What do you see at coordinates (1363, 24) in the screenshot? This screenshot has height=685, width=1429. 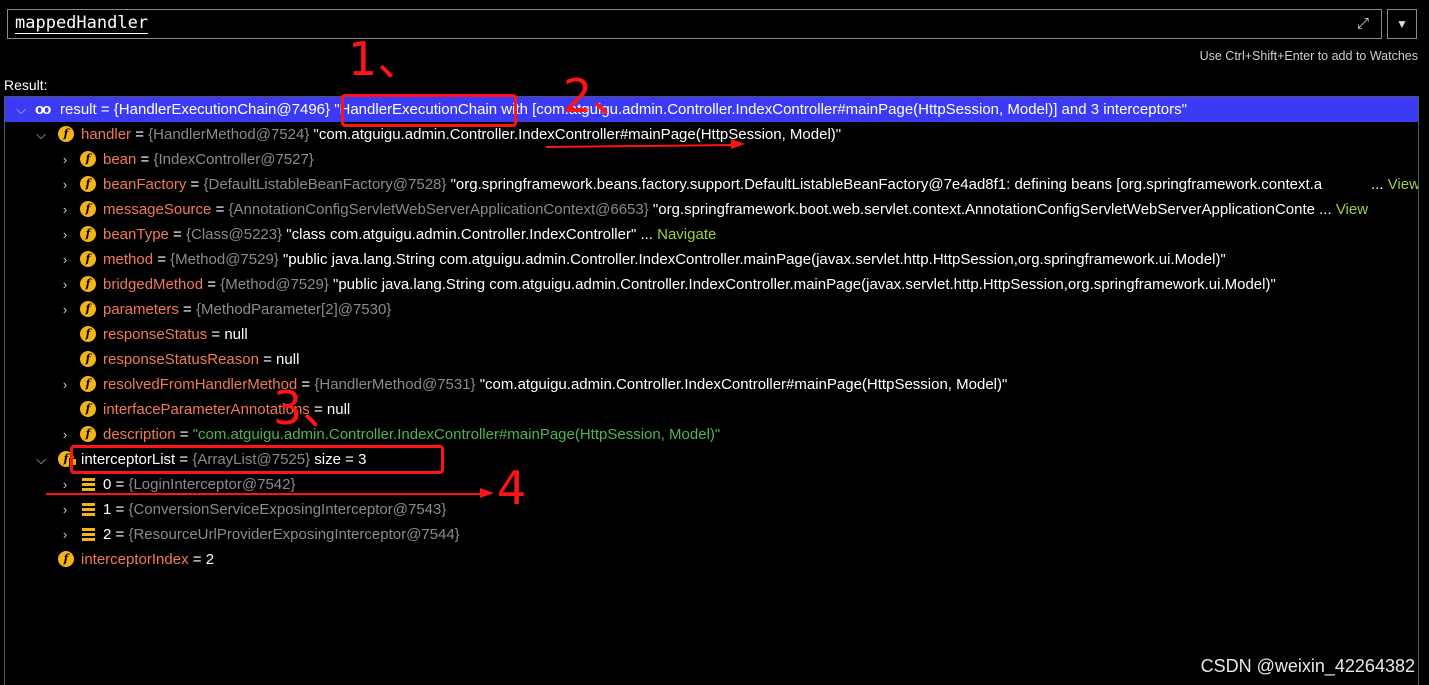 I see `expand-arrows-icon: ⤢` at bounding box center [1363, 24].